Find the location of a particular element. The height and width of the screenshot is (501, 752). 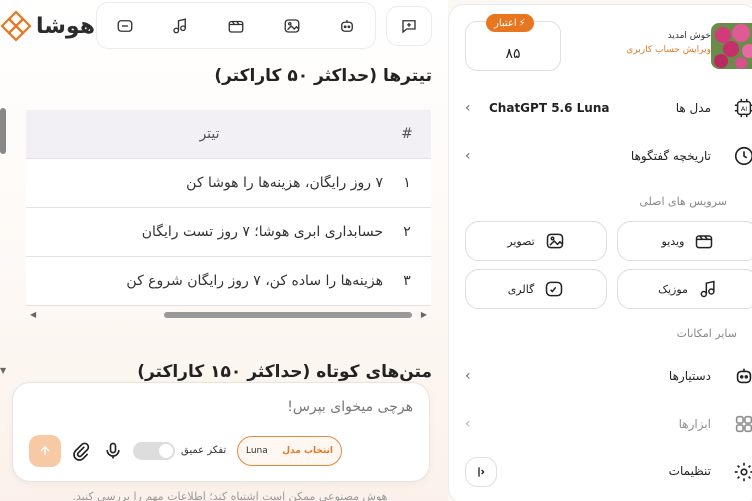

gallery-icon is located at coordinates (554, 289).